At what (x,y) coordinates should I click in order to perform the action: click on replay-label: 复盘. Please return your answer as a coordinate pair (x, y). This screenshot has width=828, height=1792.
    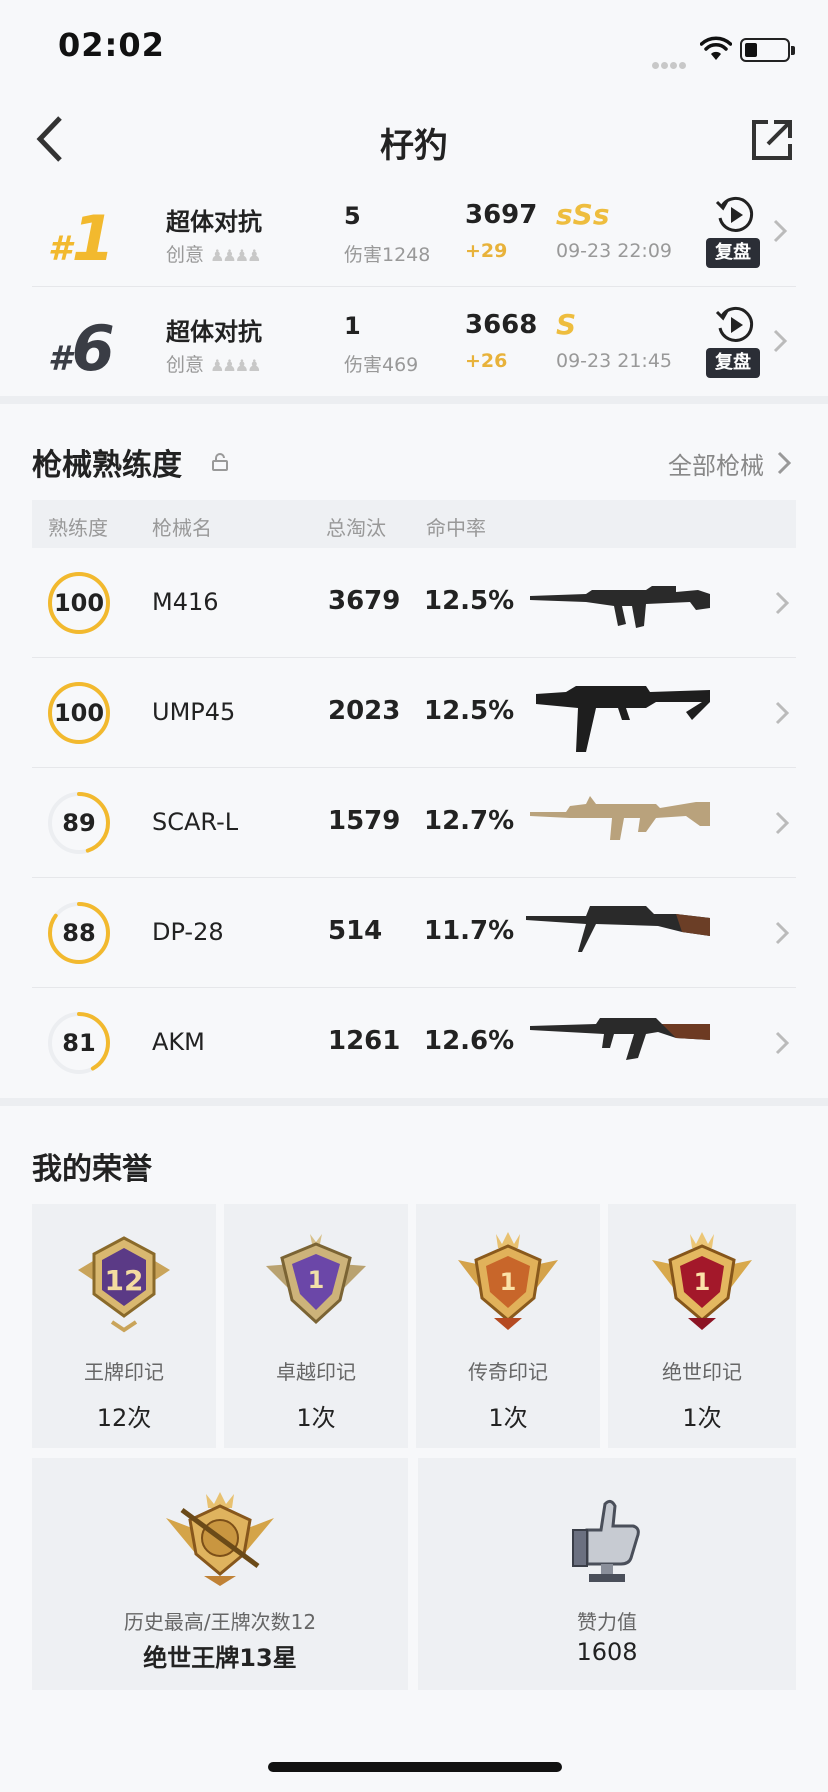
    Looking at the image, I should click on (733, 253).